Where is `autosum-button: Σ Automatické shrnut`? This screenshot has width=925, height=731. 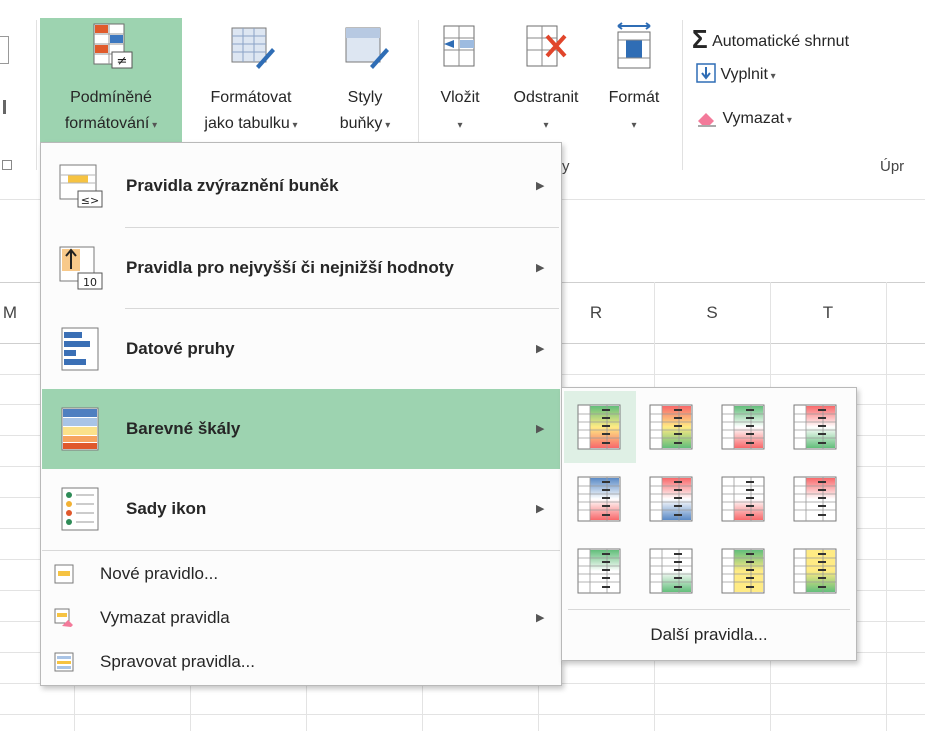 autosum-button: Σ Automatické shrnut is located at coordinates (770, 39).